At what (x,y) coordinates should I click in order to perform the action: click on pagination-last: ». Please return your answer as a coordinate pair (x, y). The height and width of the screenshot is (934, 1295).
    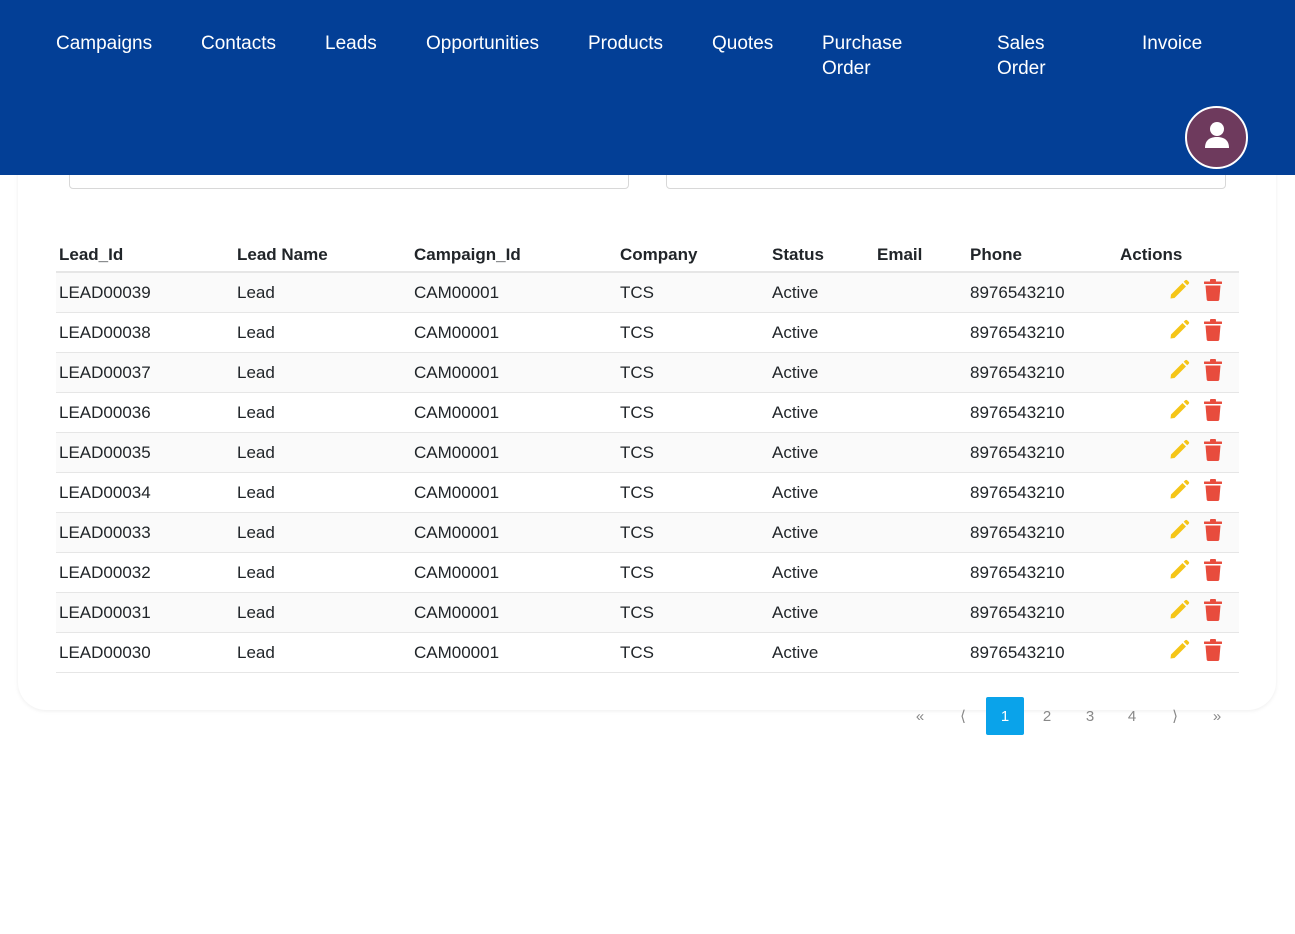
    Looking at the image, I should click on (1217, 716).